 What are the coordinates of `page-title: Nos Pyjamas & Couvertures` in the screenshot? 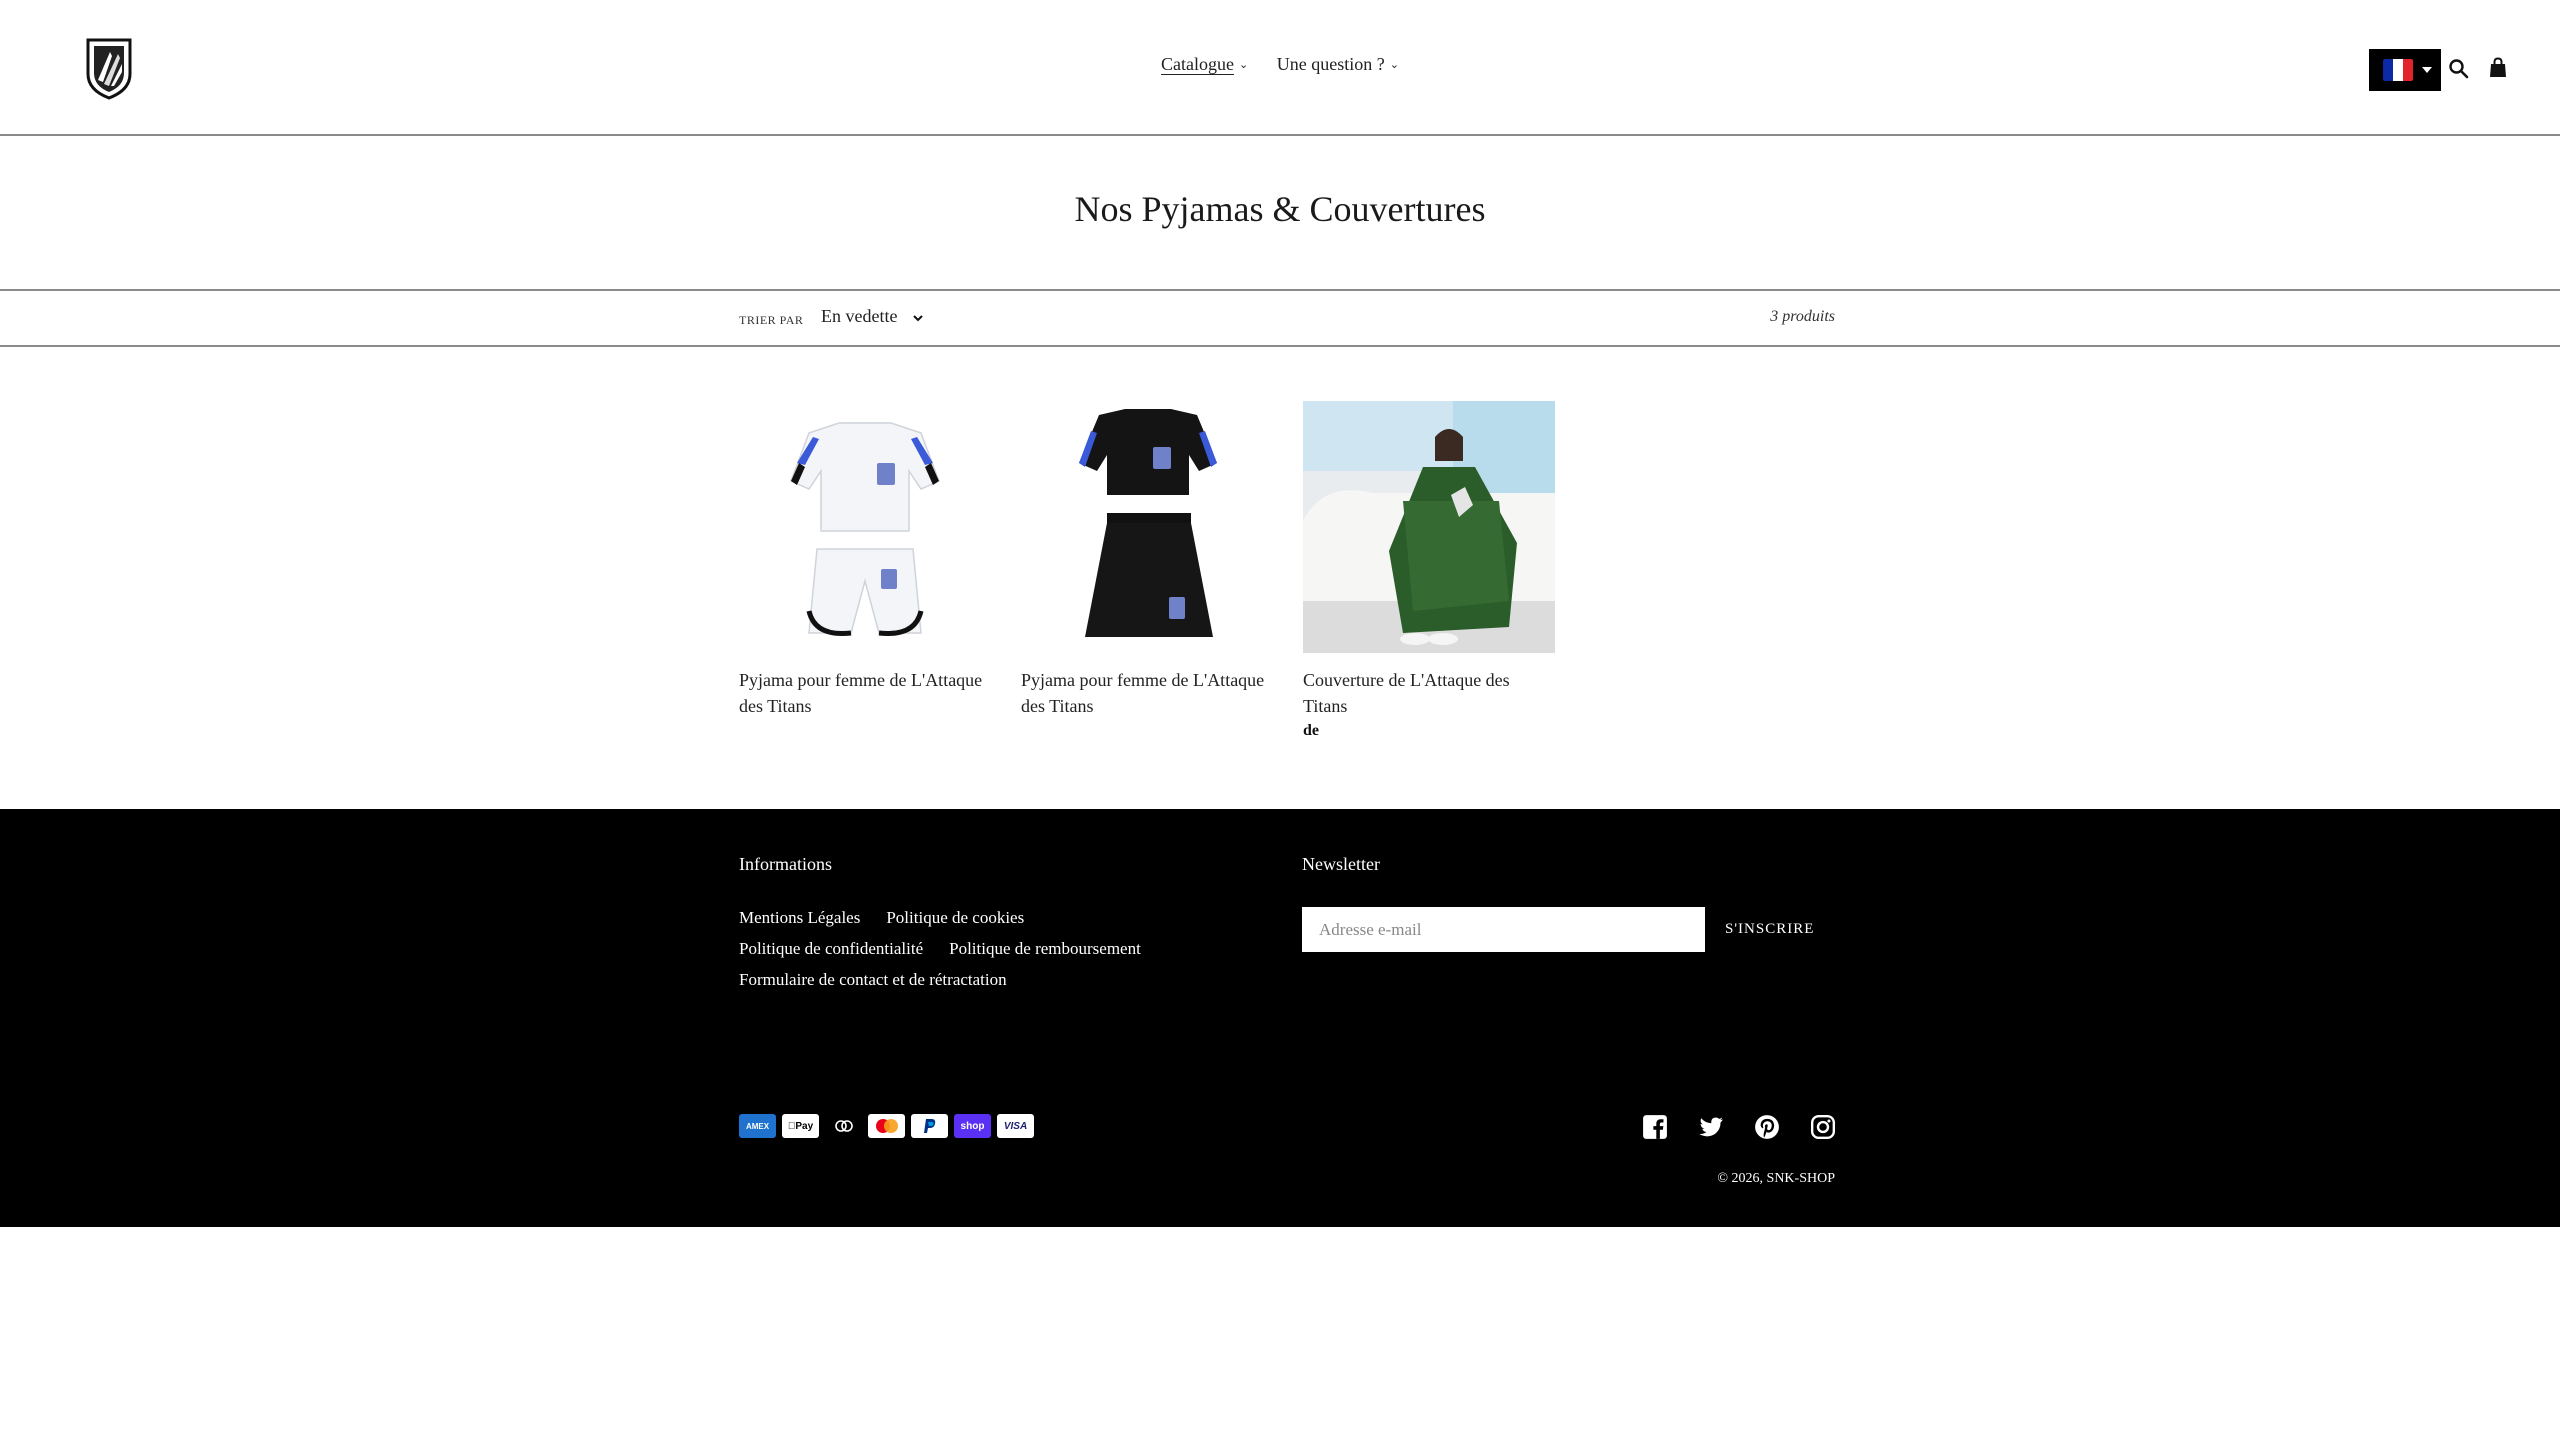 It's located at (1280, 209).